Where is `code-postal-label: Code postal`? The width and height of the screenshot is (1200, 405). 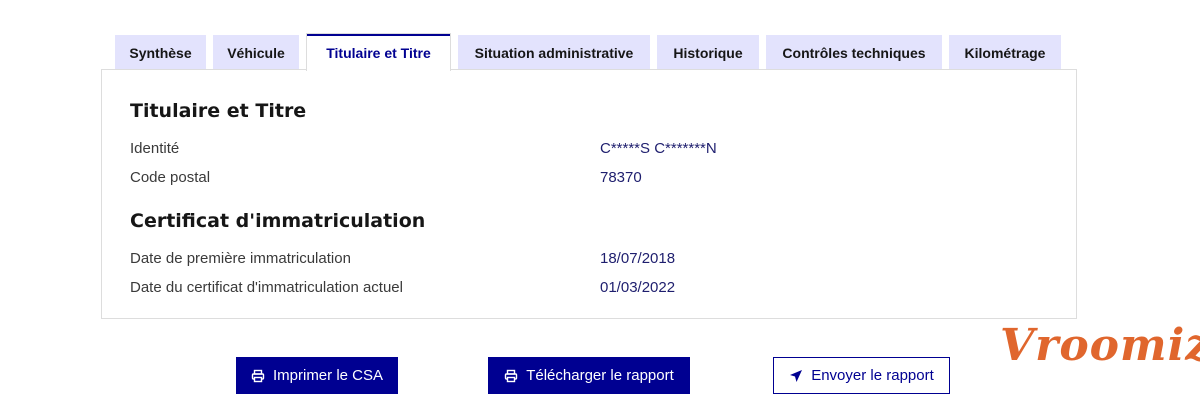
code-postal-label: Code postal is located at coordinates (170, 177).